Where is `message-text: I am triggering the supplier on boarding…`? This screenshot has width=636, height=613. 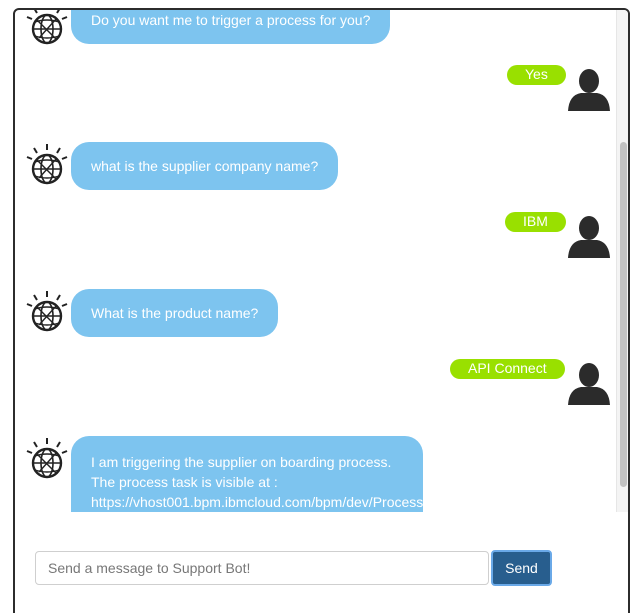 message-text: I am triggering the supplier on boarding… is located at coordinates (241, 462).